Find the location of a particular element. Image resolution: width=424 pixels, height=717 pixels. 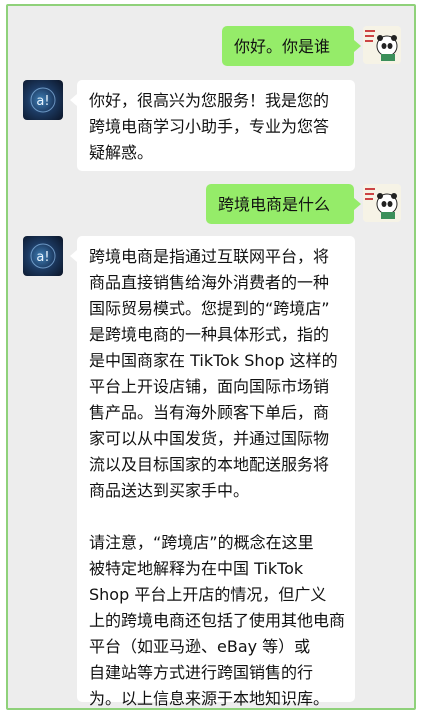

bot-message-bubble: 你好，很高兴为您服务！我是您的 跨境电商学习小助手，专业为您答 疑解惑。 is located at coordinates (212, 125).